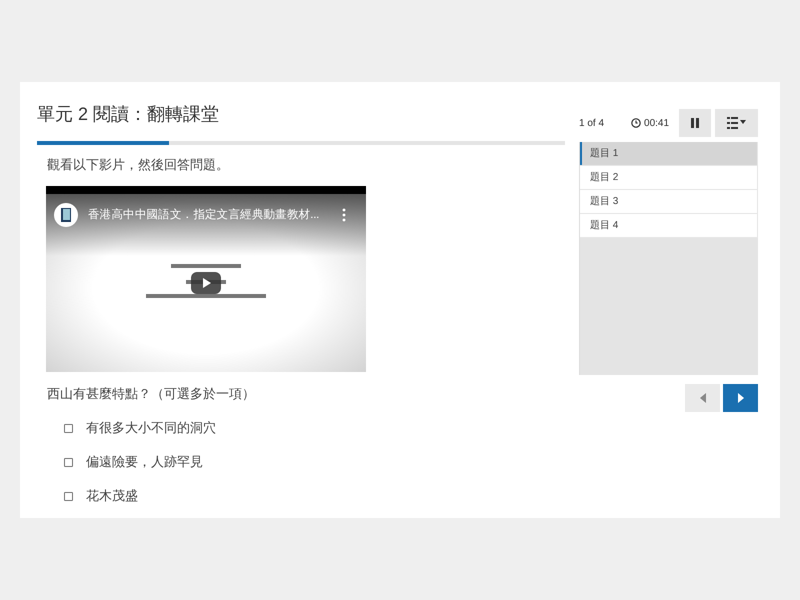  I want to click on option-label: 偏遠險要，人跡罕見, so click(144, 462).